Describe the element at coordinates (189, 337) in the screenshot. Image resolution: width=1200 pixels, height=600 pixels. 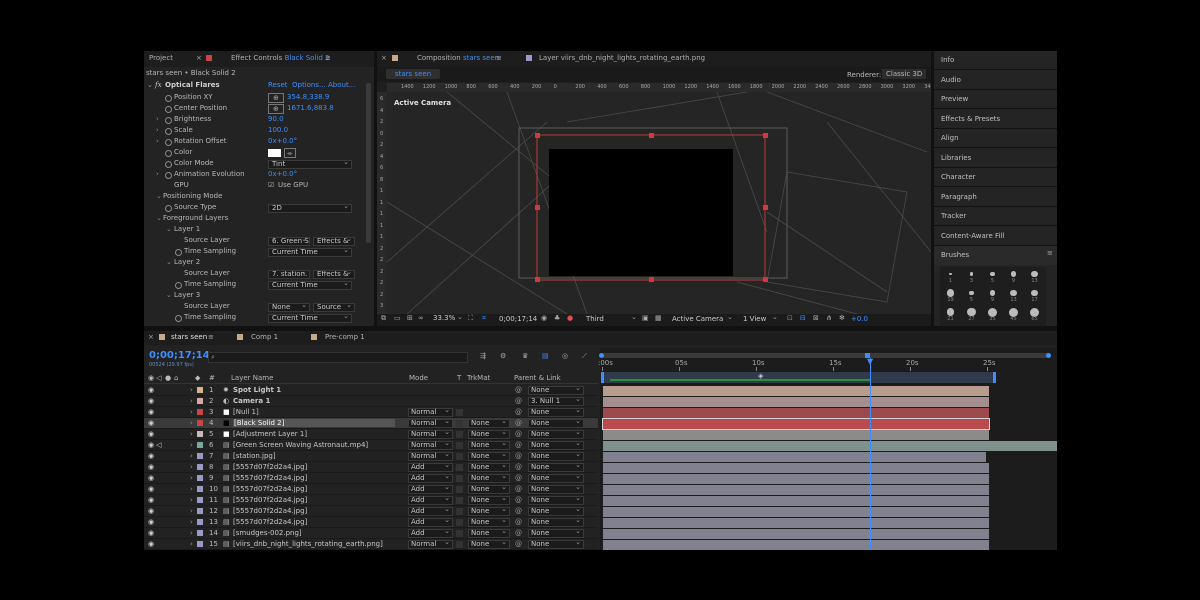
I see `tab-stars-seen: stars seen` at that location.